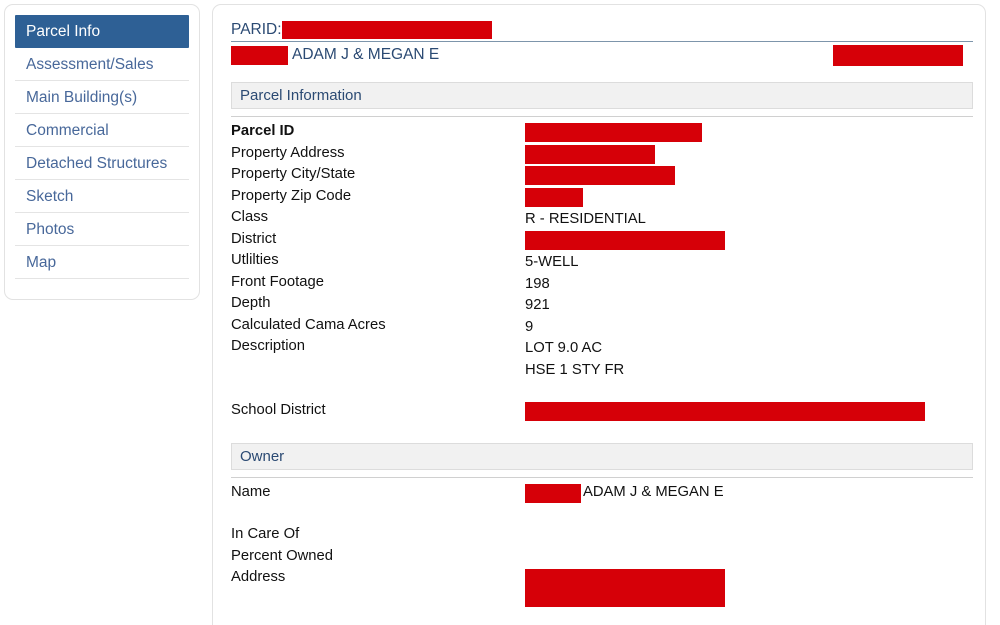  I want to click on field-value-line: 921, so click(537, 305).